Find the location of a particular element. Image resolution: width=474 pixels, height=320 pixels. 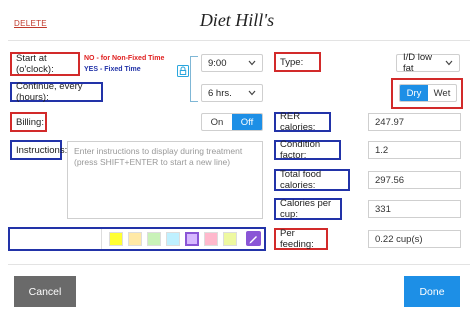

done-button: Done is located at coordinates (432, 291).